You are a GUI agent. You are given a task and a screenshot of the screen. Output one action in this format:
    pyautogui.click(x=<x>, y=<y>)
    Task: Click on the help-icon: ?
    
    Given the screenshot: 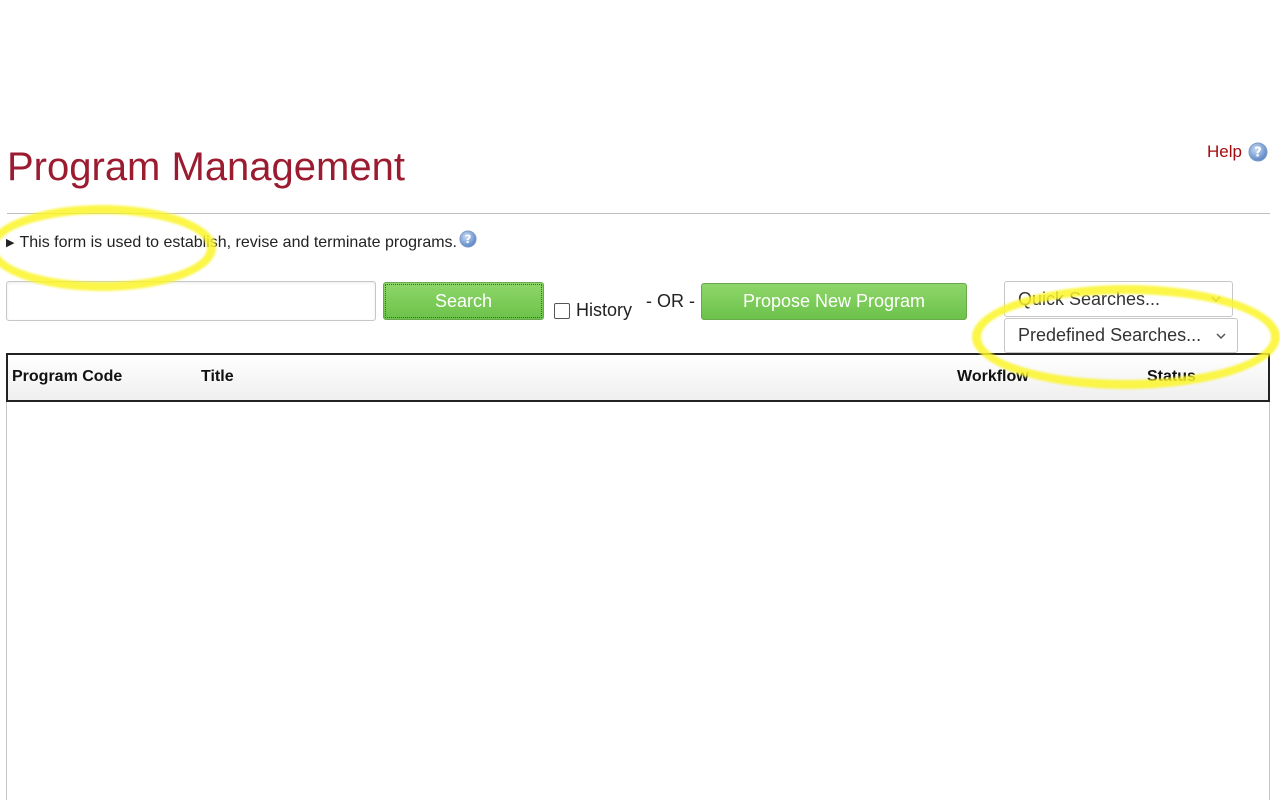 What is the action you would take?
    pyautogui.click(x=1258, y=152)
    